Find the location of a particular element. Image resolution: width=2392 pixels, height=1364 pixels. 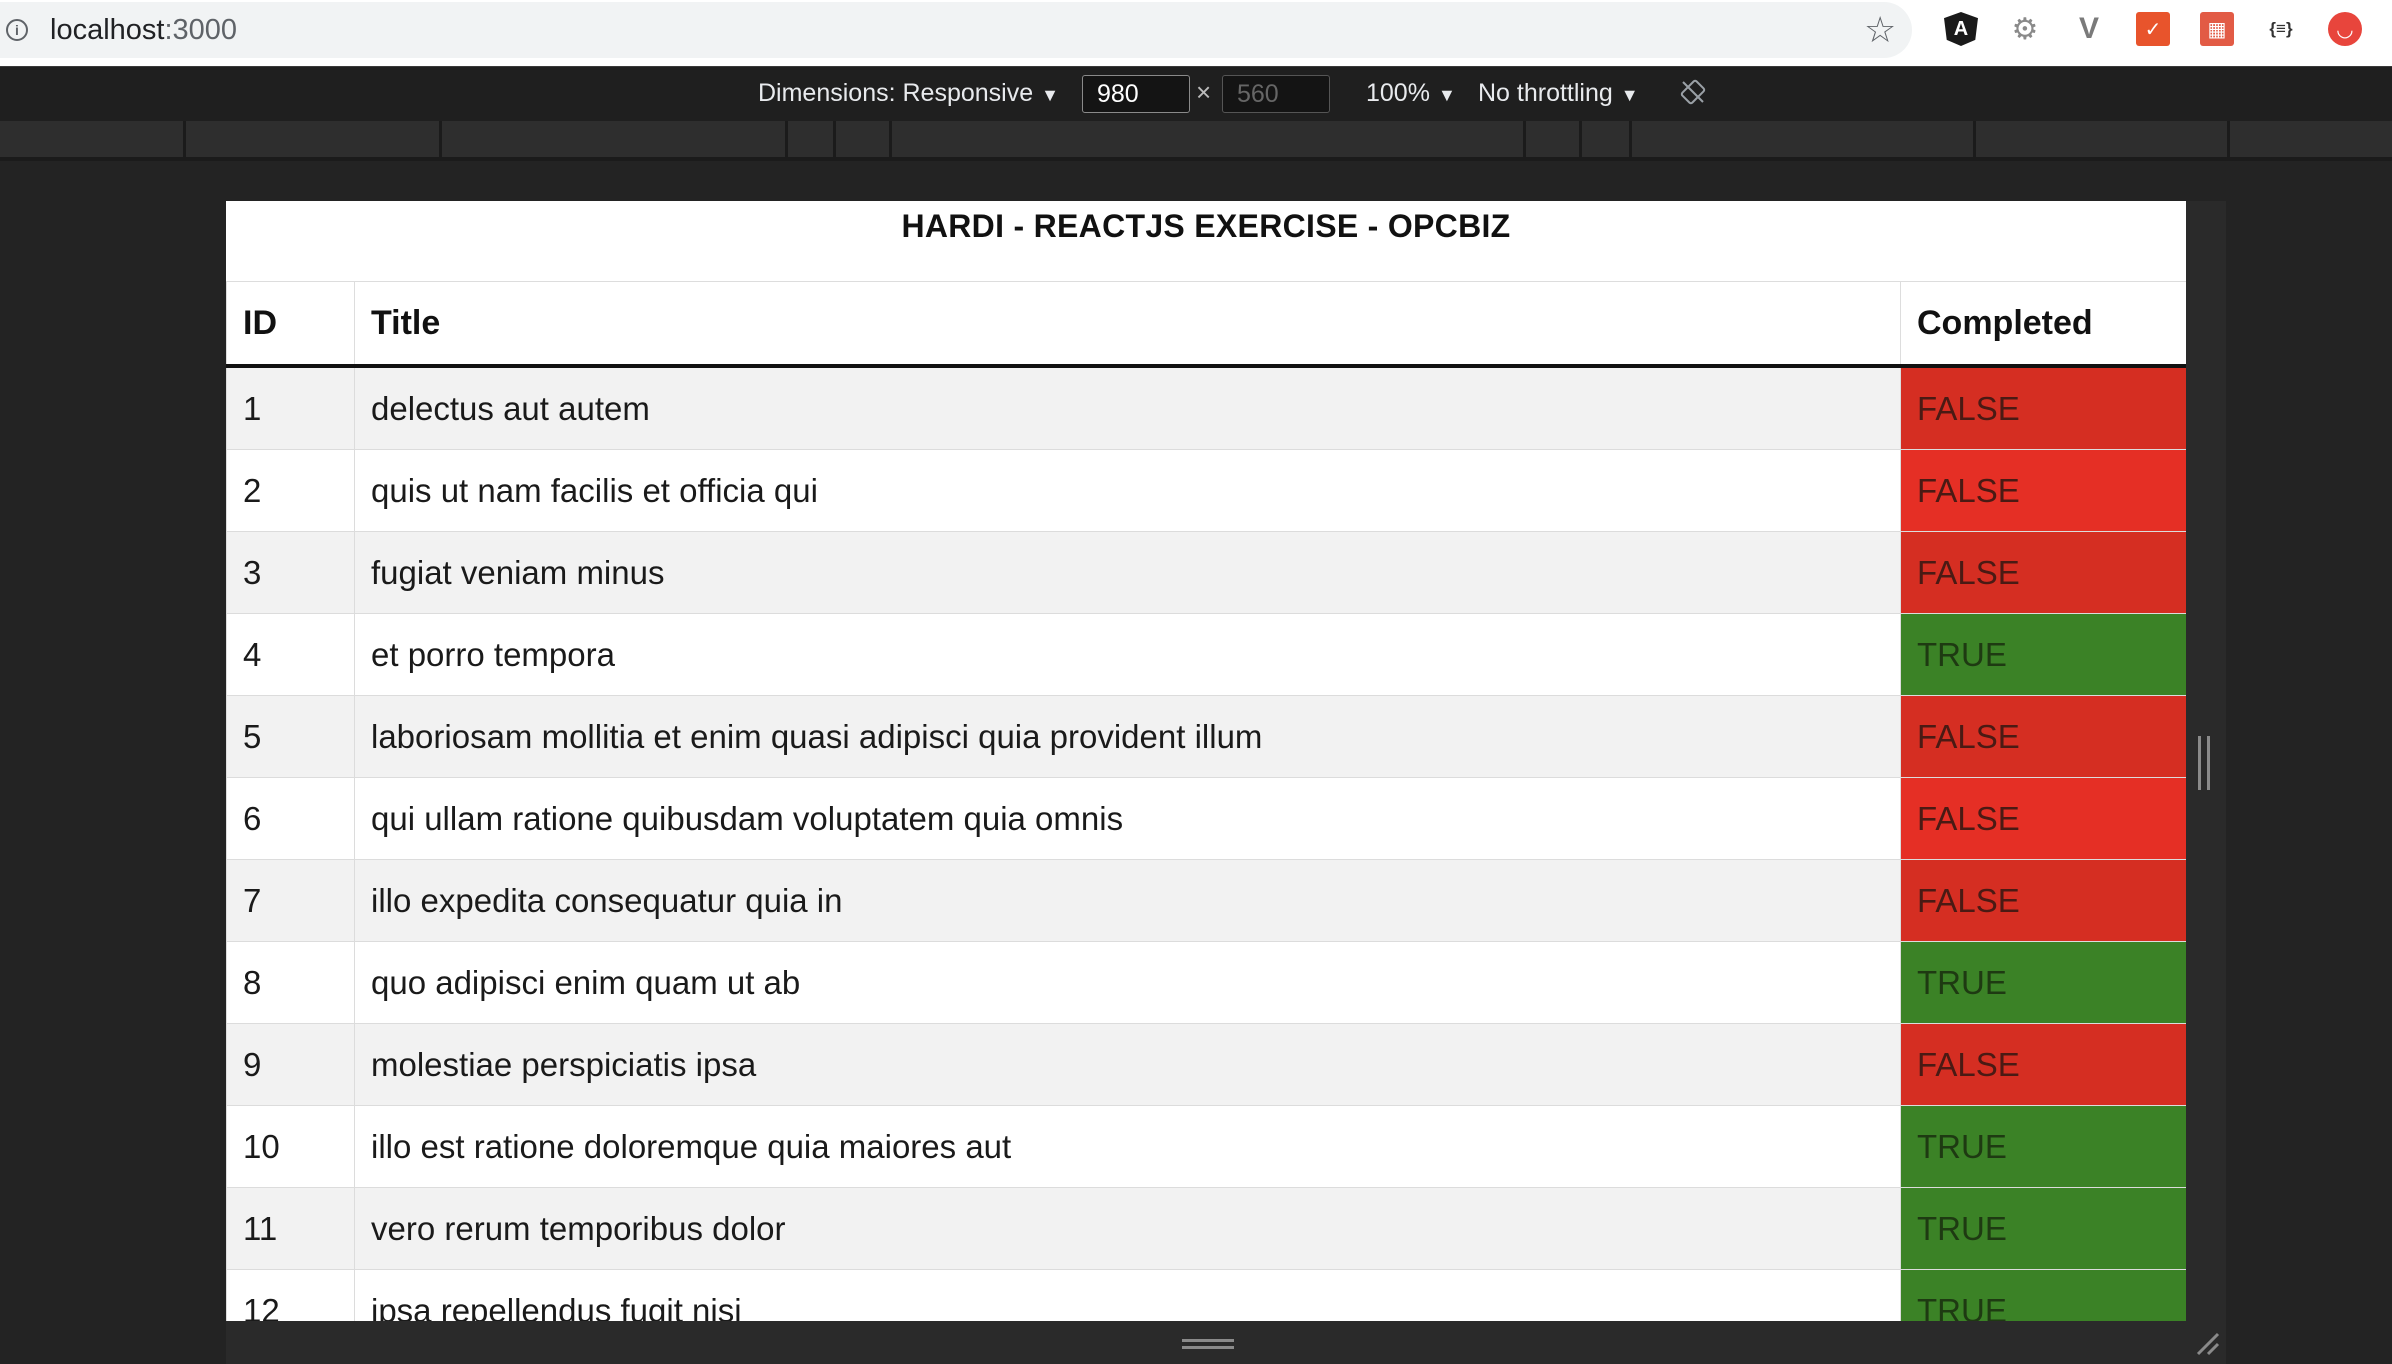

zoom-label: 100% is located at coordinates (1398, 93).